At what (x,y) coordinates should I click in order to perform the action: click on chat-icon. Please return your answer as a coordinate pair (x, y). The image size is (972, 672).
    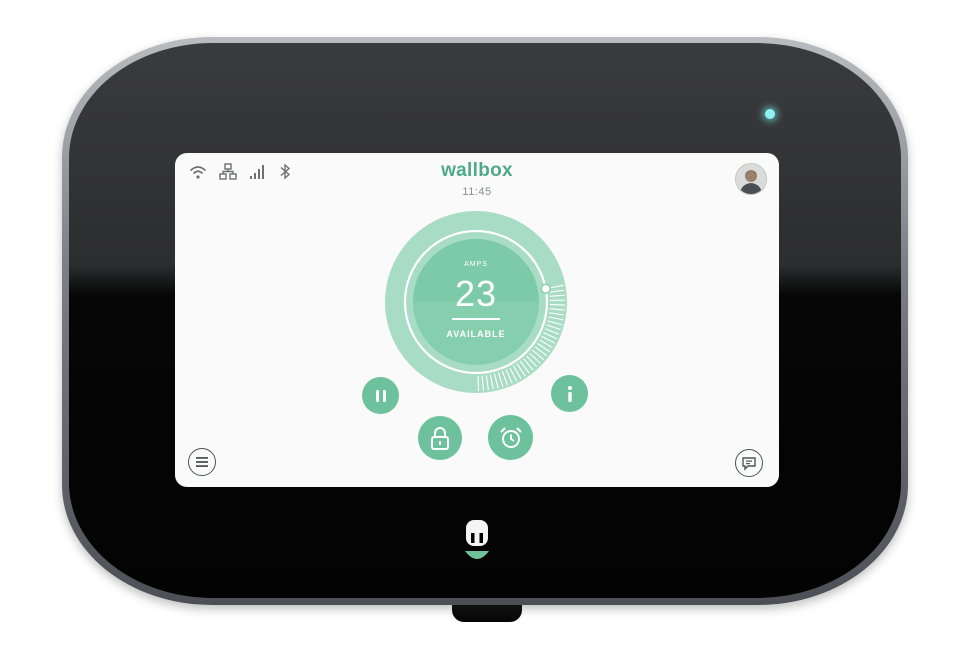
    Looking at the image, I should click on (749, 463).